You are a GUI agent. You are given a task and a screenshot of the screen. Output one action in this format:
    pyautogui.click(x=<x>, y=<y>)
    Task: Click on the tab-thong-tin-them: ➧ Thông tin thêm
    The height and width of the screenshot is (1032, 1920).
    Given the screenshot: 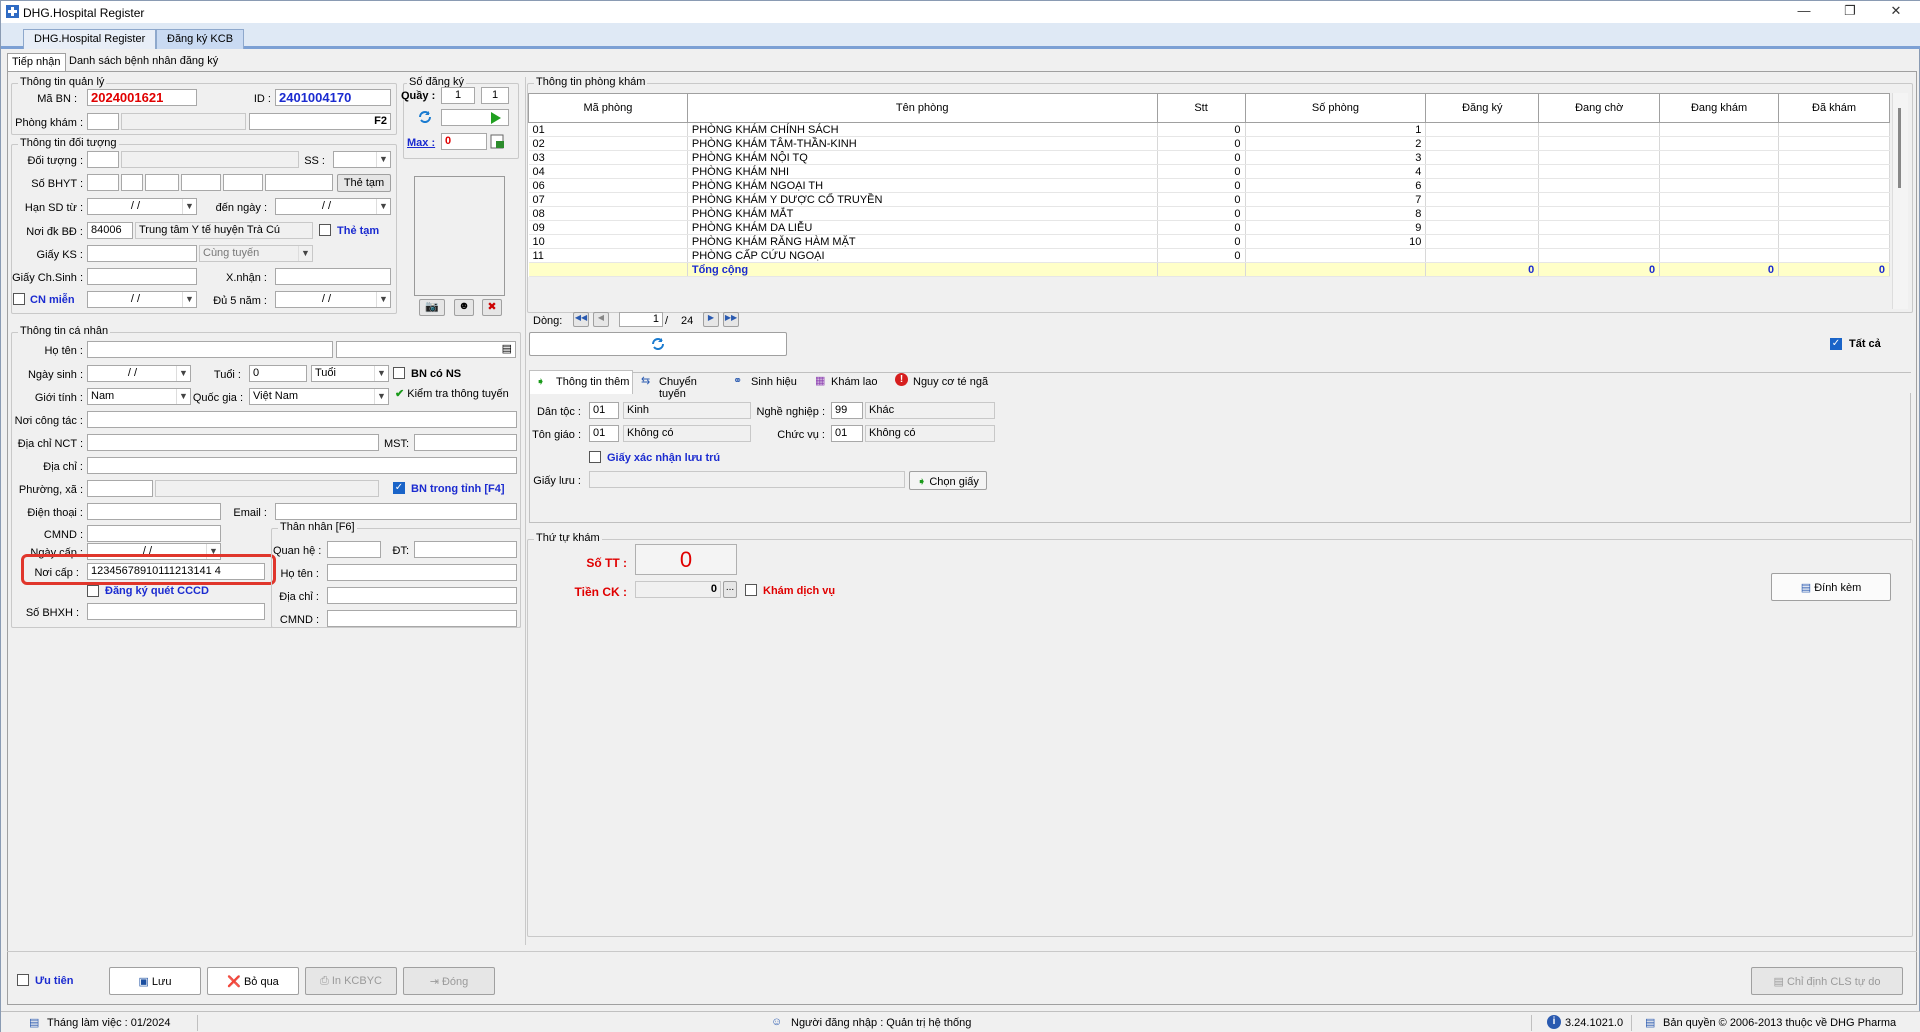 What is the action you would take?
    pyautogui.click(x=581, y=382)
    